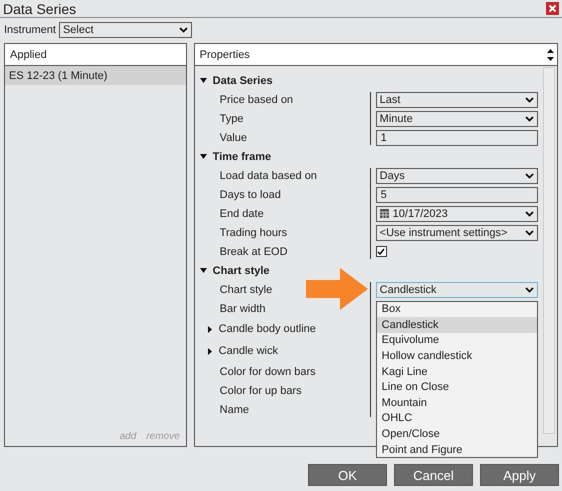  I want to click on dropdown-option: Open/Close, so click(456, 434).